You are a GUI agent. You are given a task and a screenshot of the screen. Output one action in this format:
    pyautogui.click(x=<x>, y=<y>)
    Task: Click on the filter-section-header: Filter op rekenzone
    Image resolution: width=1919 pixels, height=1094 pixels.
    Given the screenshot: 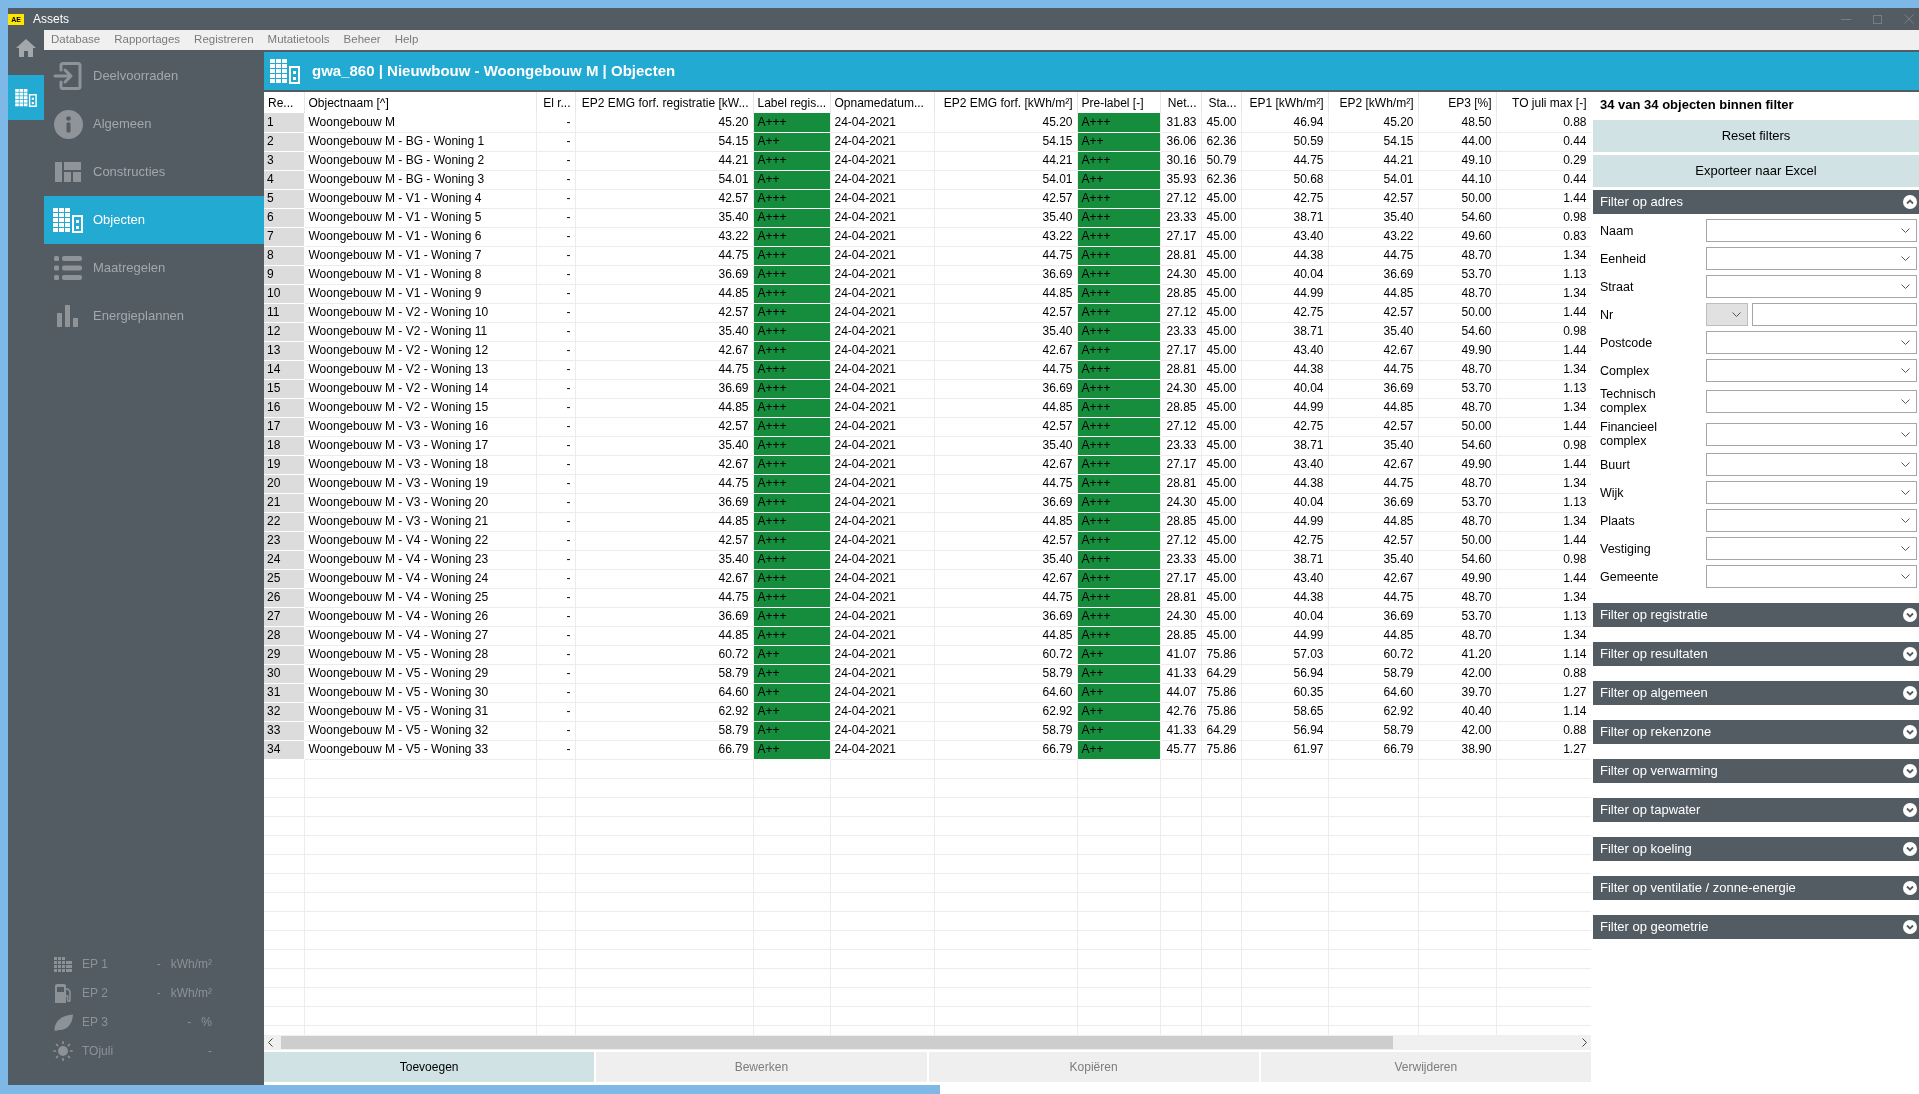 What is the action you would take?
    pyautogui.click(x=1756, y=732)
    